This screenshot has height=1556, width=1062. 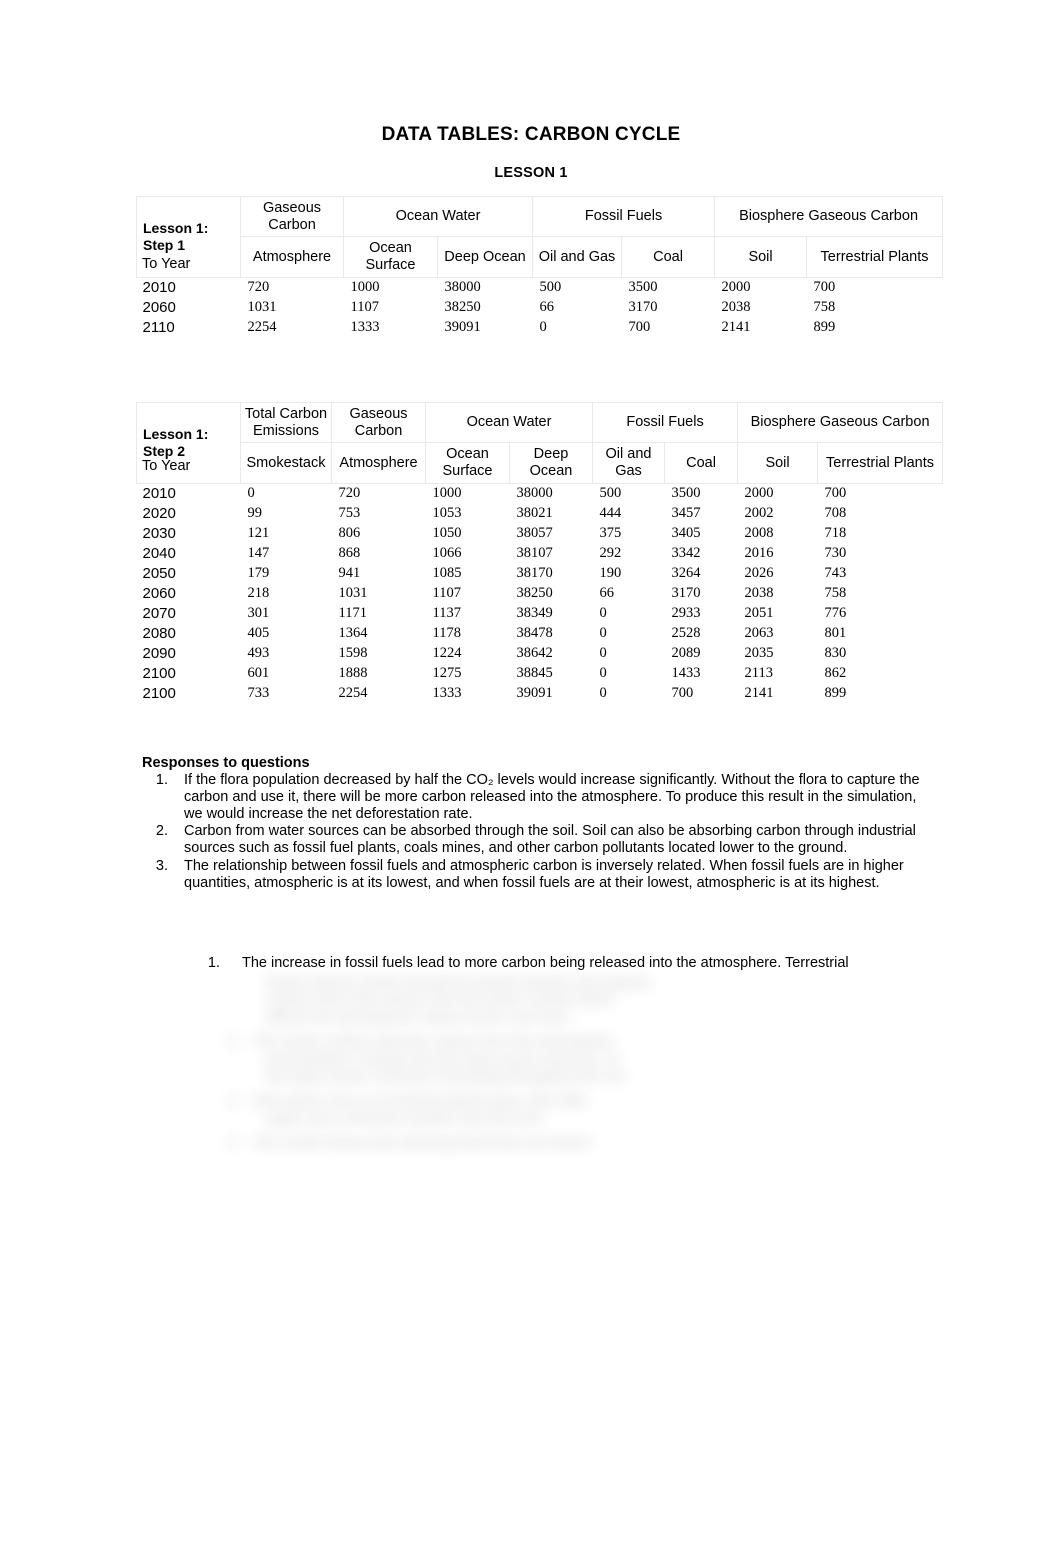 What do you see at coordinates (390, 257) in the screenshot?
I see `table1-sub-header: Ocean Surface` at bounding box center [390, 257].